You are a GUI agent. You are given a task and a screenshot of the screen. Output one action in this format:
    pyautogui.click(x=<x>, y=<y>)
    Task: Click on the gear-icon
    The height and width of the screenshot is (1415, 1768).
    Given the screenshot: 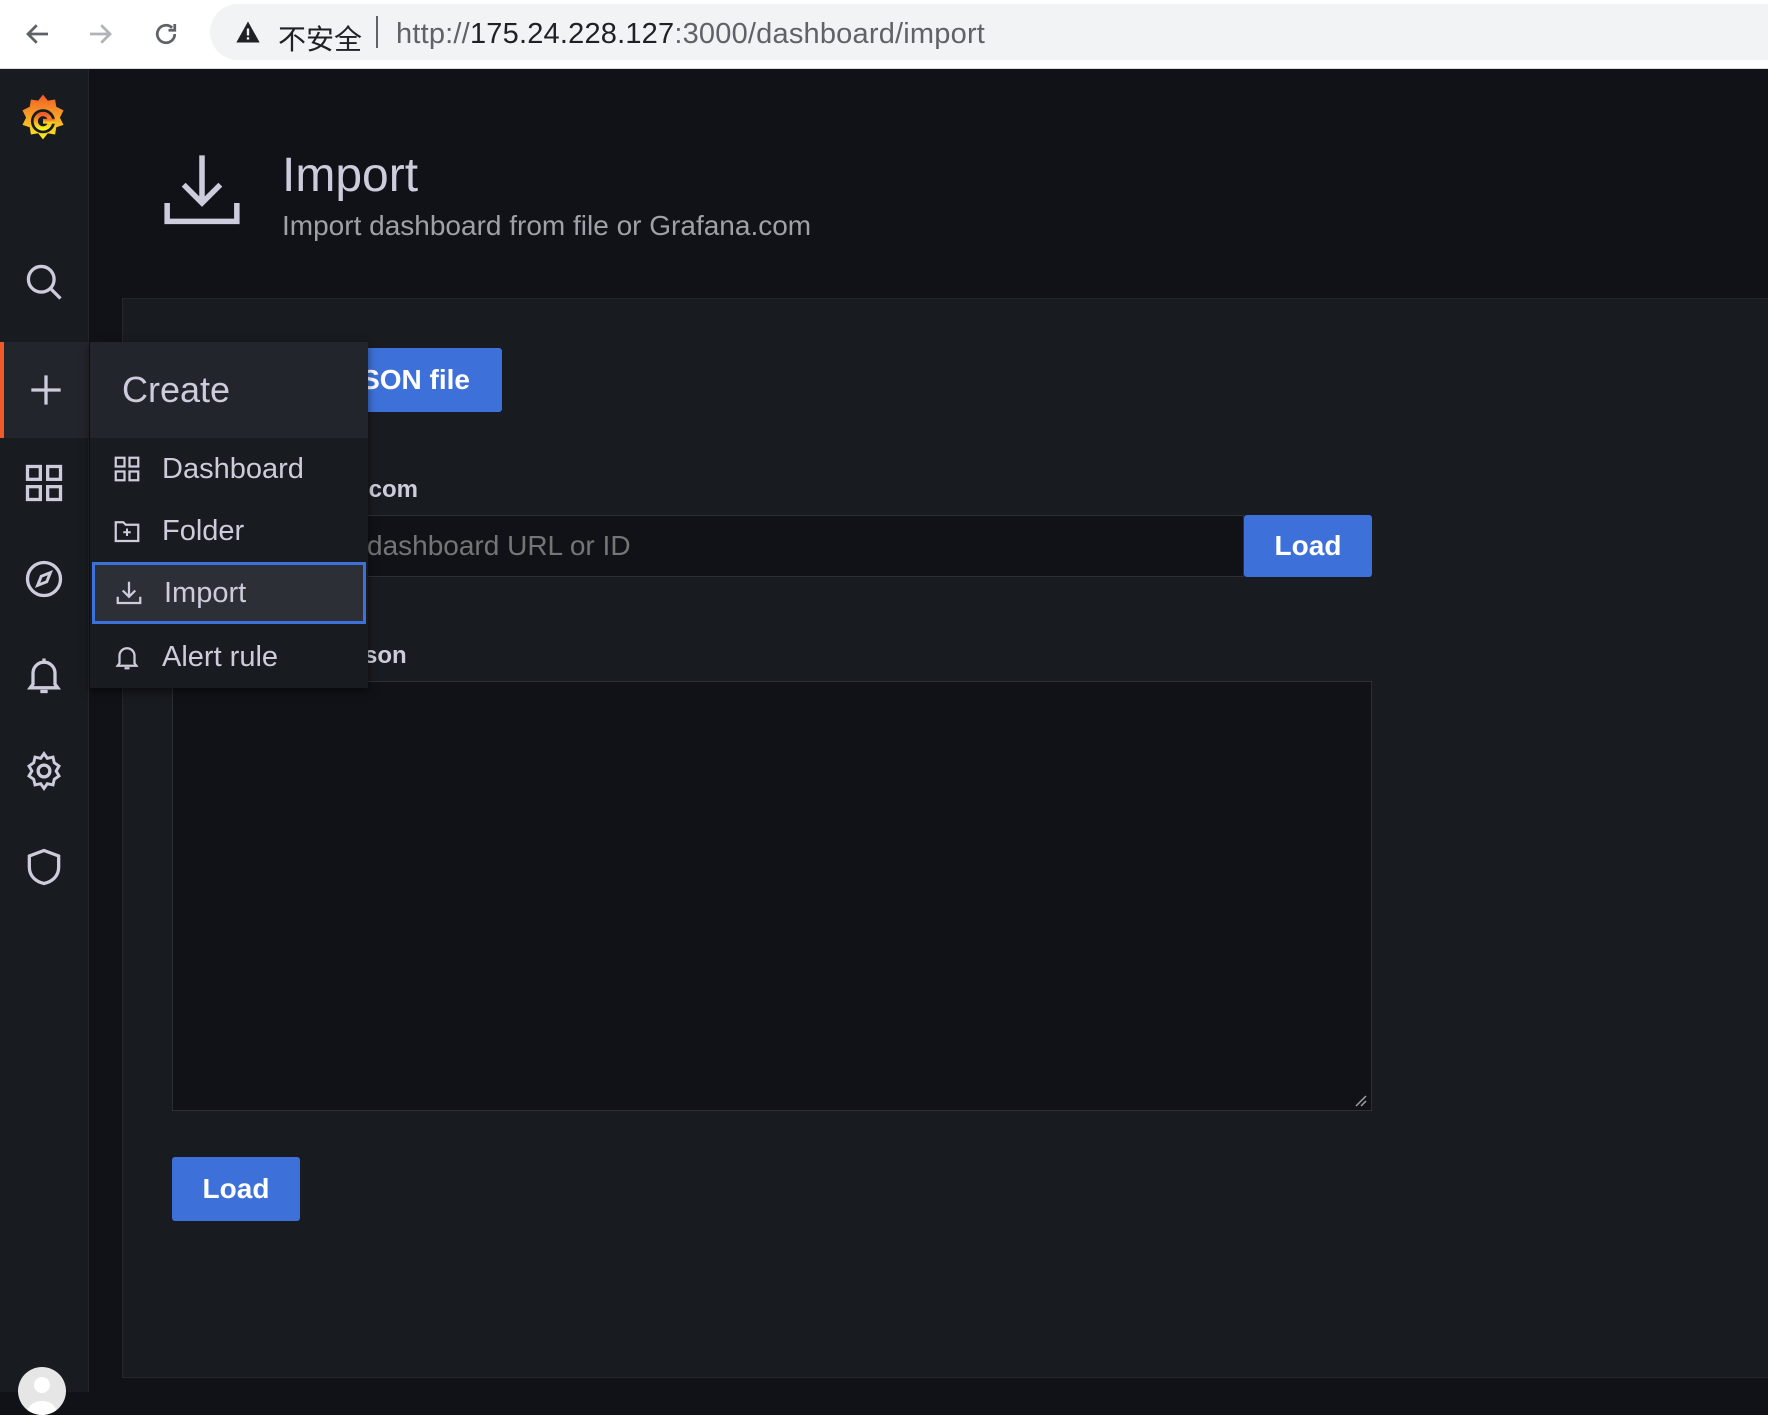 What is the action you would take?
    pyautogui.click(x=44, y=771)
    